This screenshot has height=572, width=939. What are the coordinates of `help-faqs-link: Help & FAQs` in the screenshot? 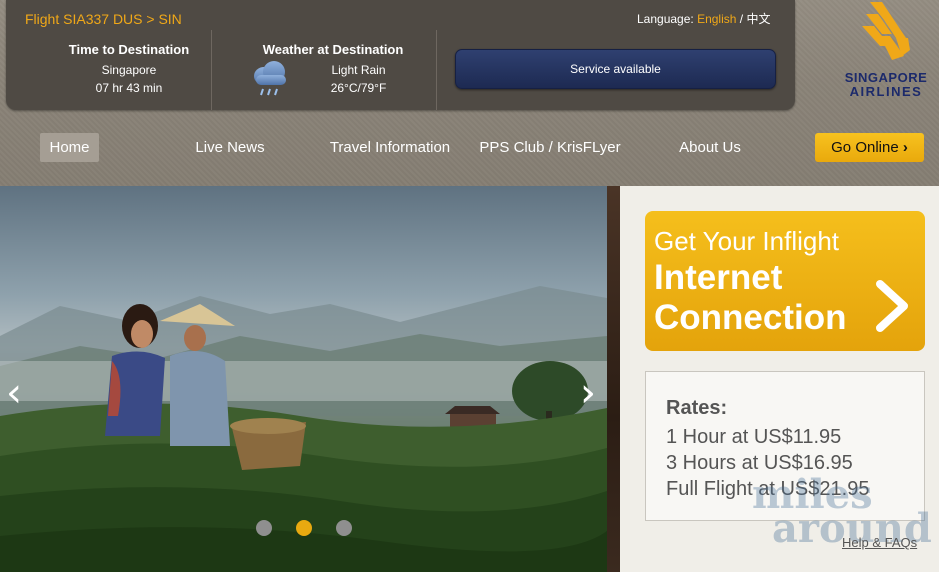 It's located at (879, 542).